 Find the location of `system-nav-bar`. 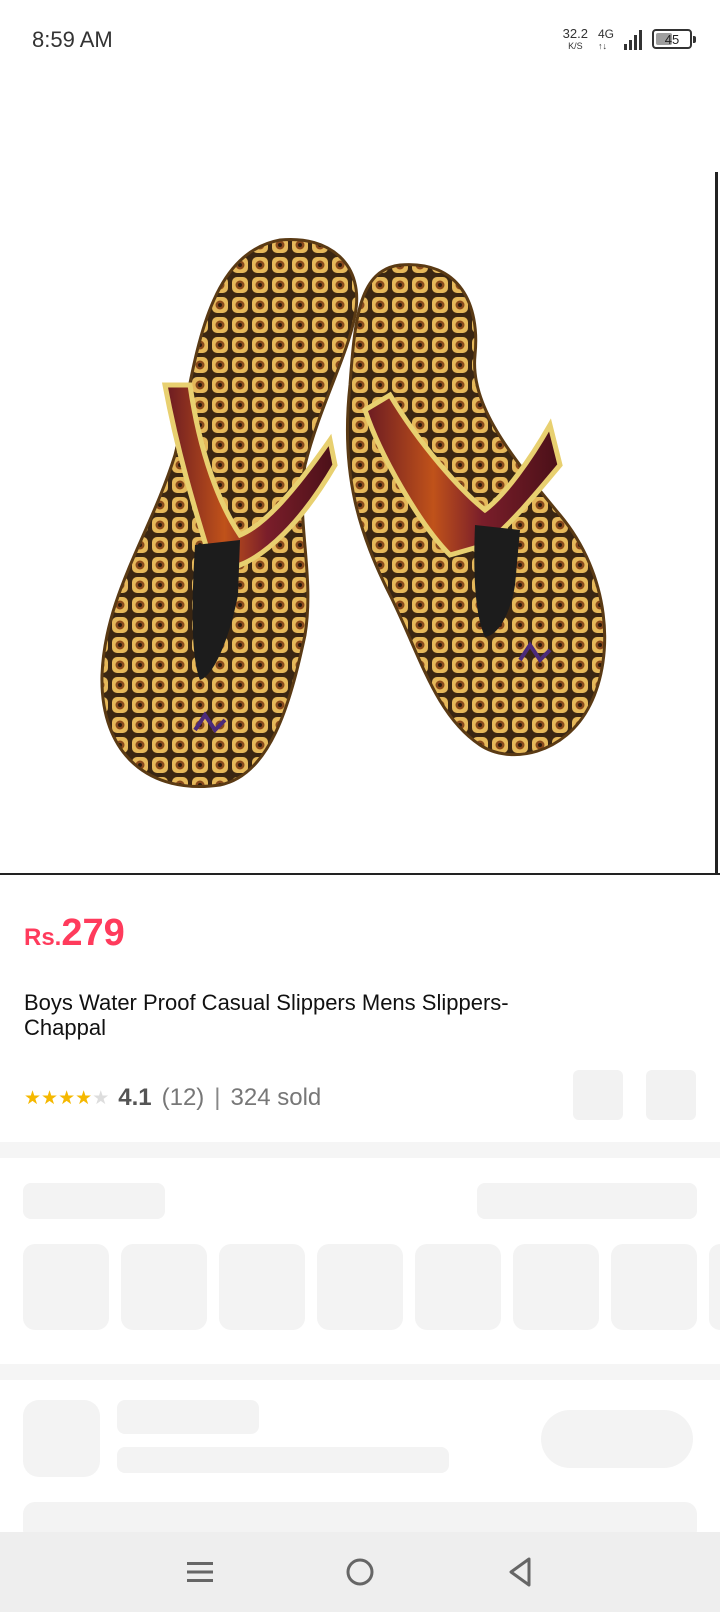

system-nav-bar is located at coordinates (360, 1572).